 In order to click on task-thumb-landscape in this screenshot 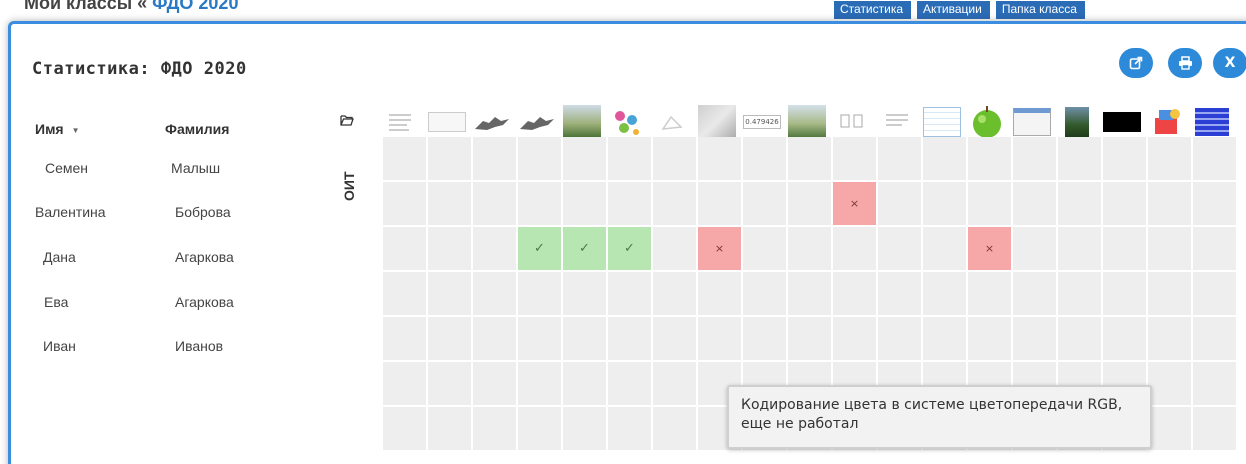, I will do `click(582, 122)`.